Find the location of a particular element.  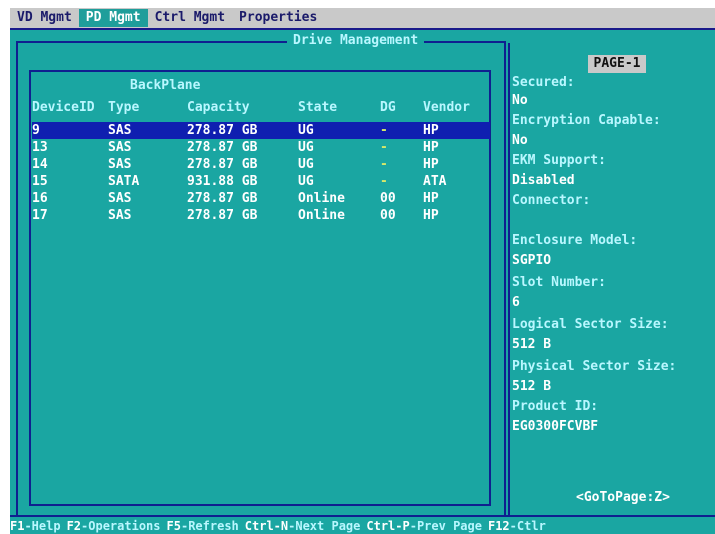

table-row: 15 SATA 931.88 GB UG - ATA is located at coordinates (261, 181).